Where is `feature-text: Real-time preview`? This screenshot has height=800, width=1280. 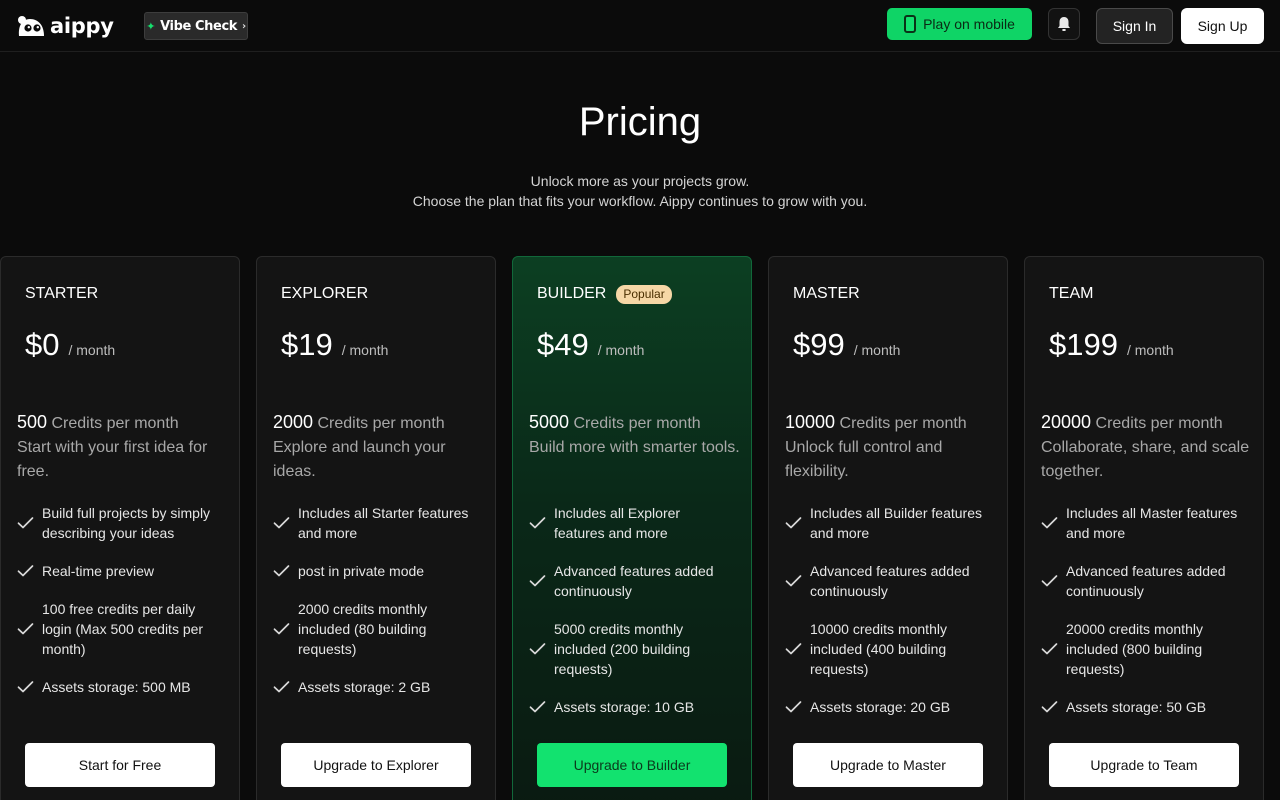
feature-text: Real-time preview is located at coordinates (98, 571).